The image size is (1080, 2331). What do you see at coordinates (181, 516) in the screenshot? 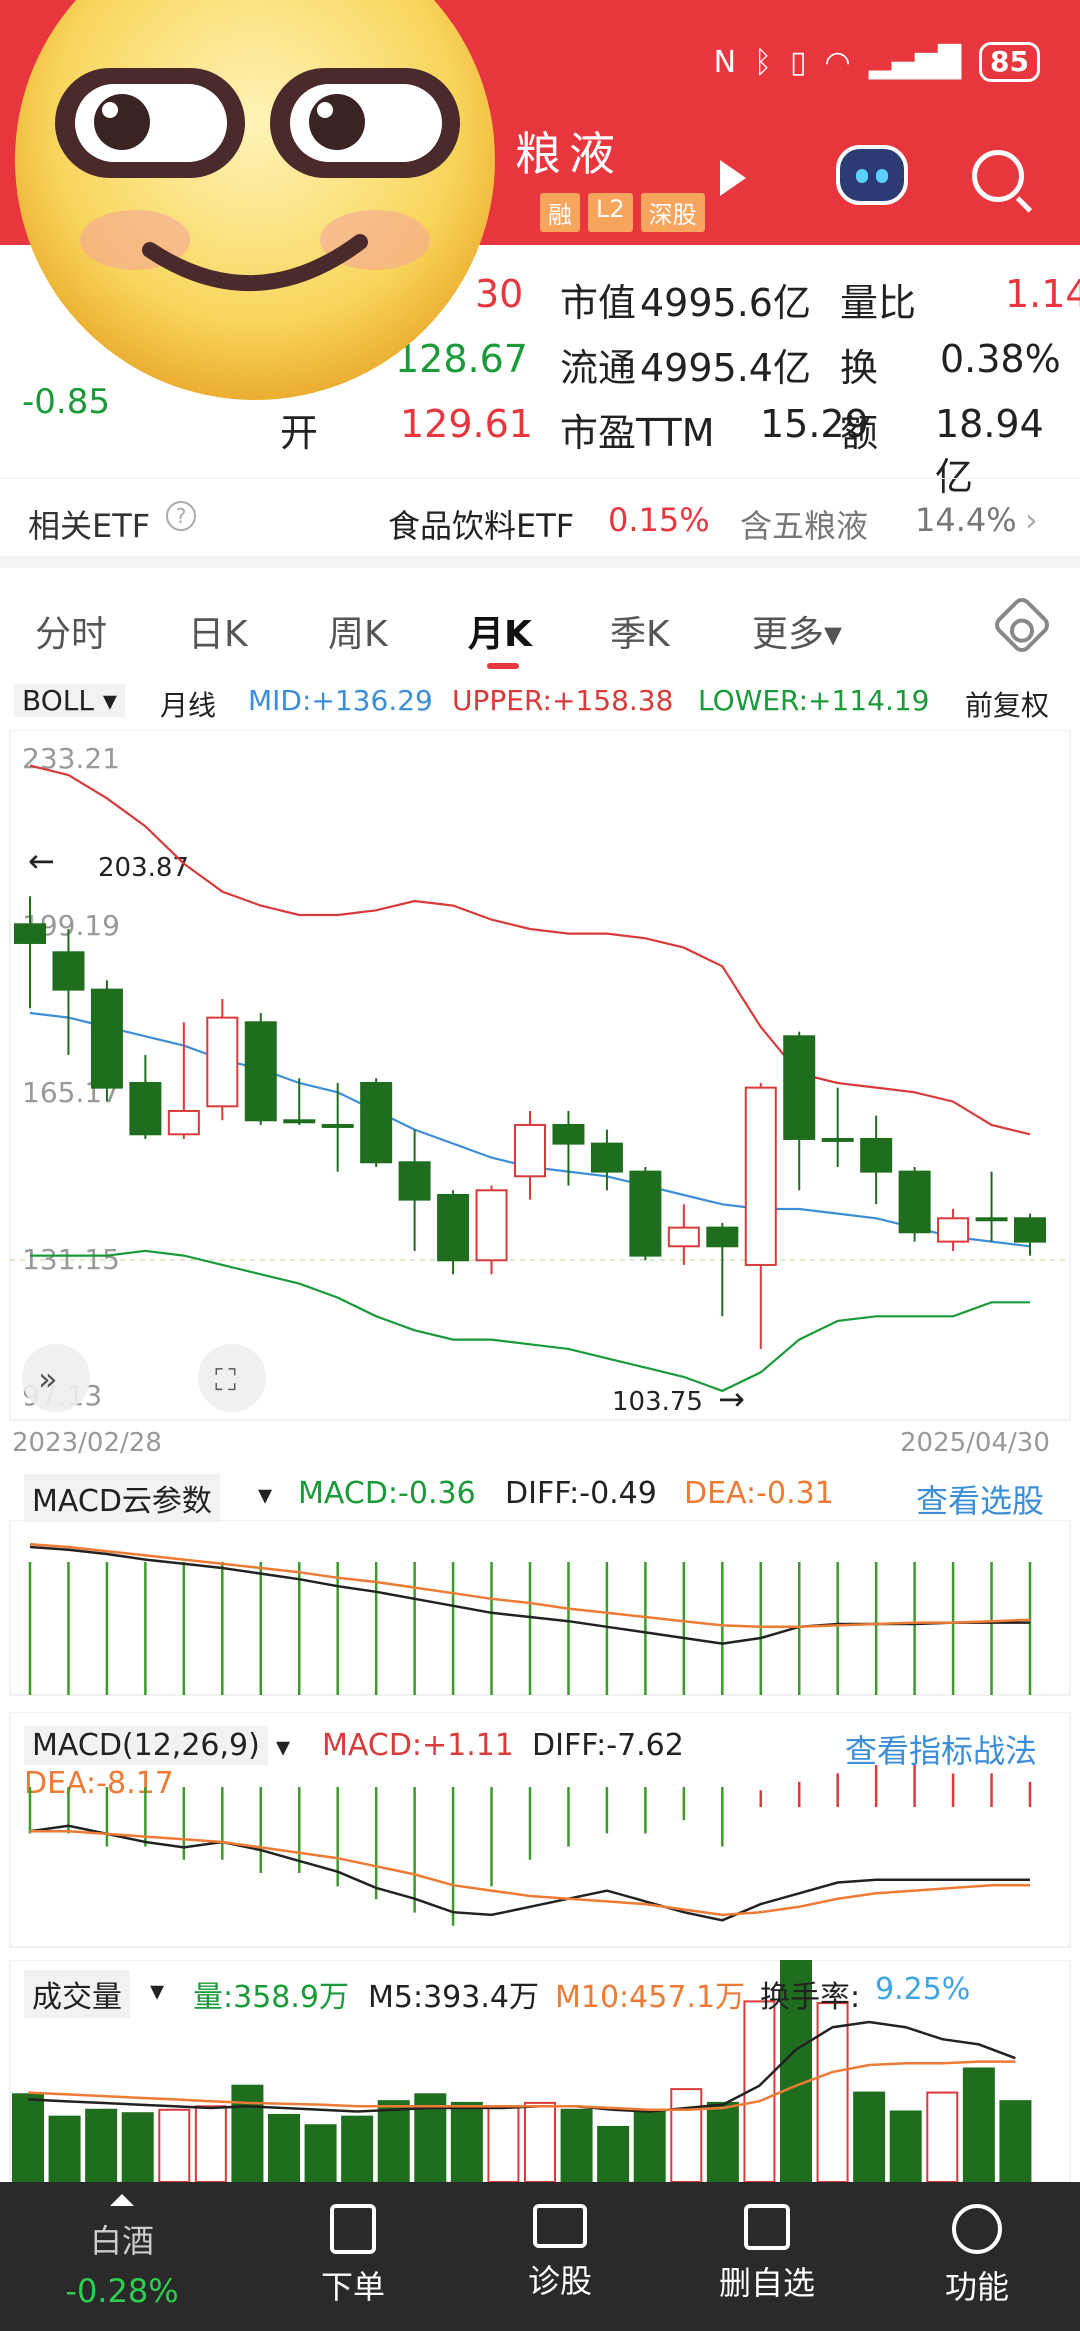
I see `help-icon: ?` at bounding box center [181, 516].